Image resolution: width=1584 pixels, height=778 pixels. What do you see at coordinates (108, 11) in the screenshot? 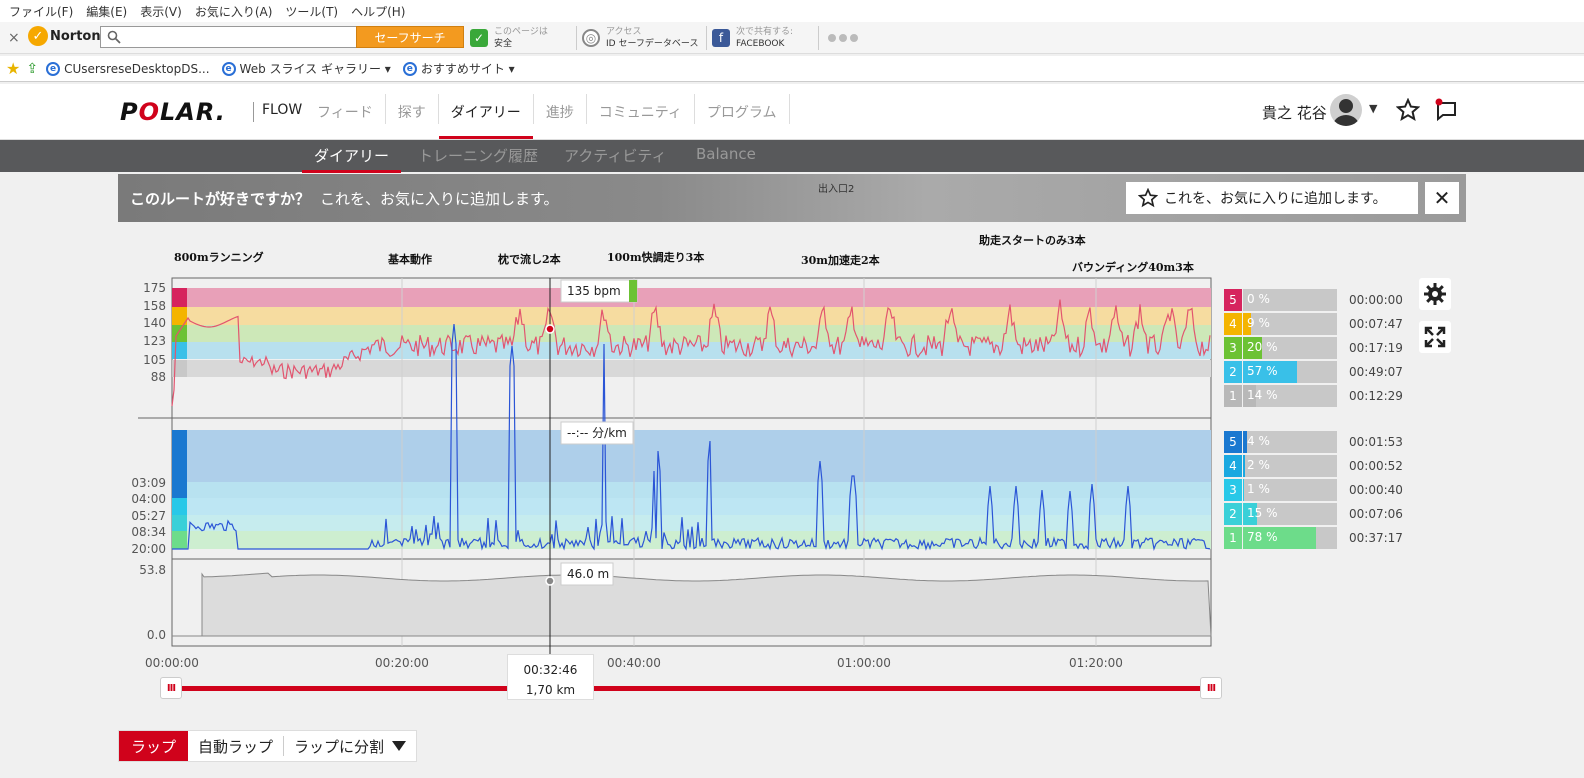
I see `menu-edit: 編集(E)` at bounding box center [108, 11].